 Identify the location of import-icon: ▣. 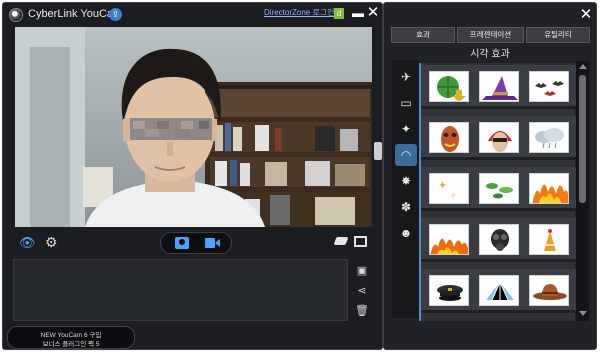
(362, 271).